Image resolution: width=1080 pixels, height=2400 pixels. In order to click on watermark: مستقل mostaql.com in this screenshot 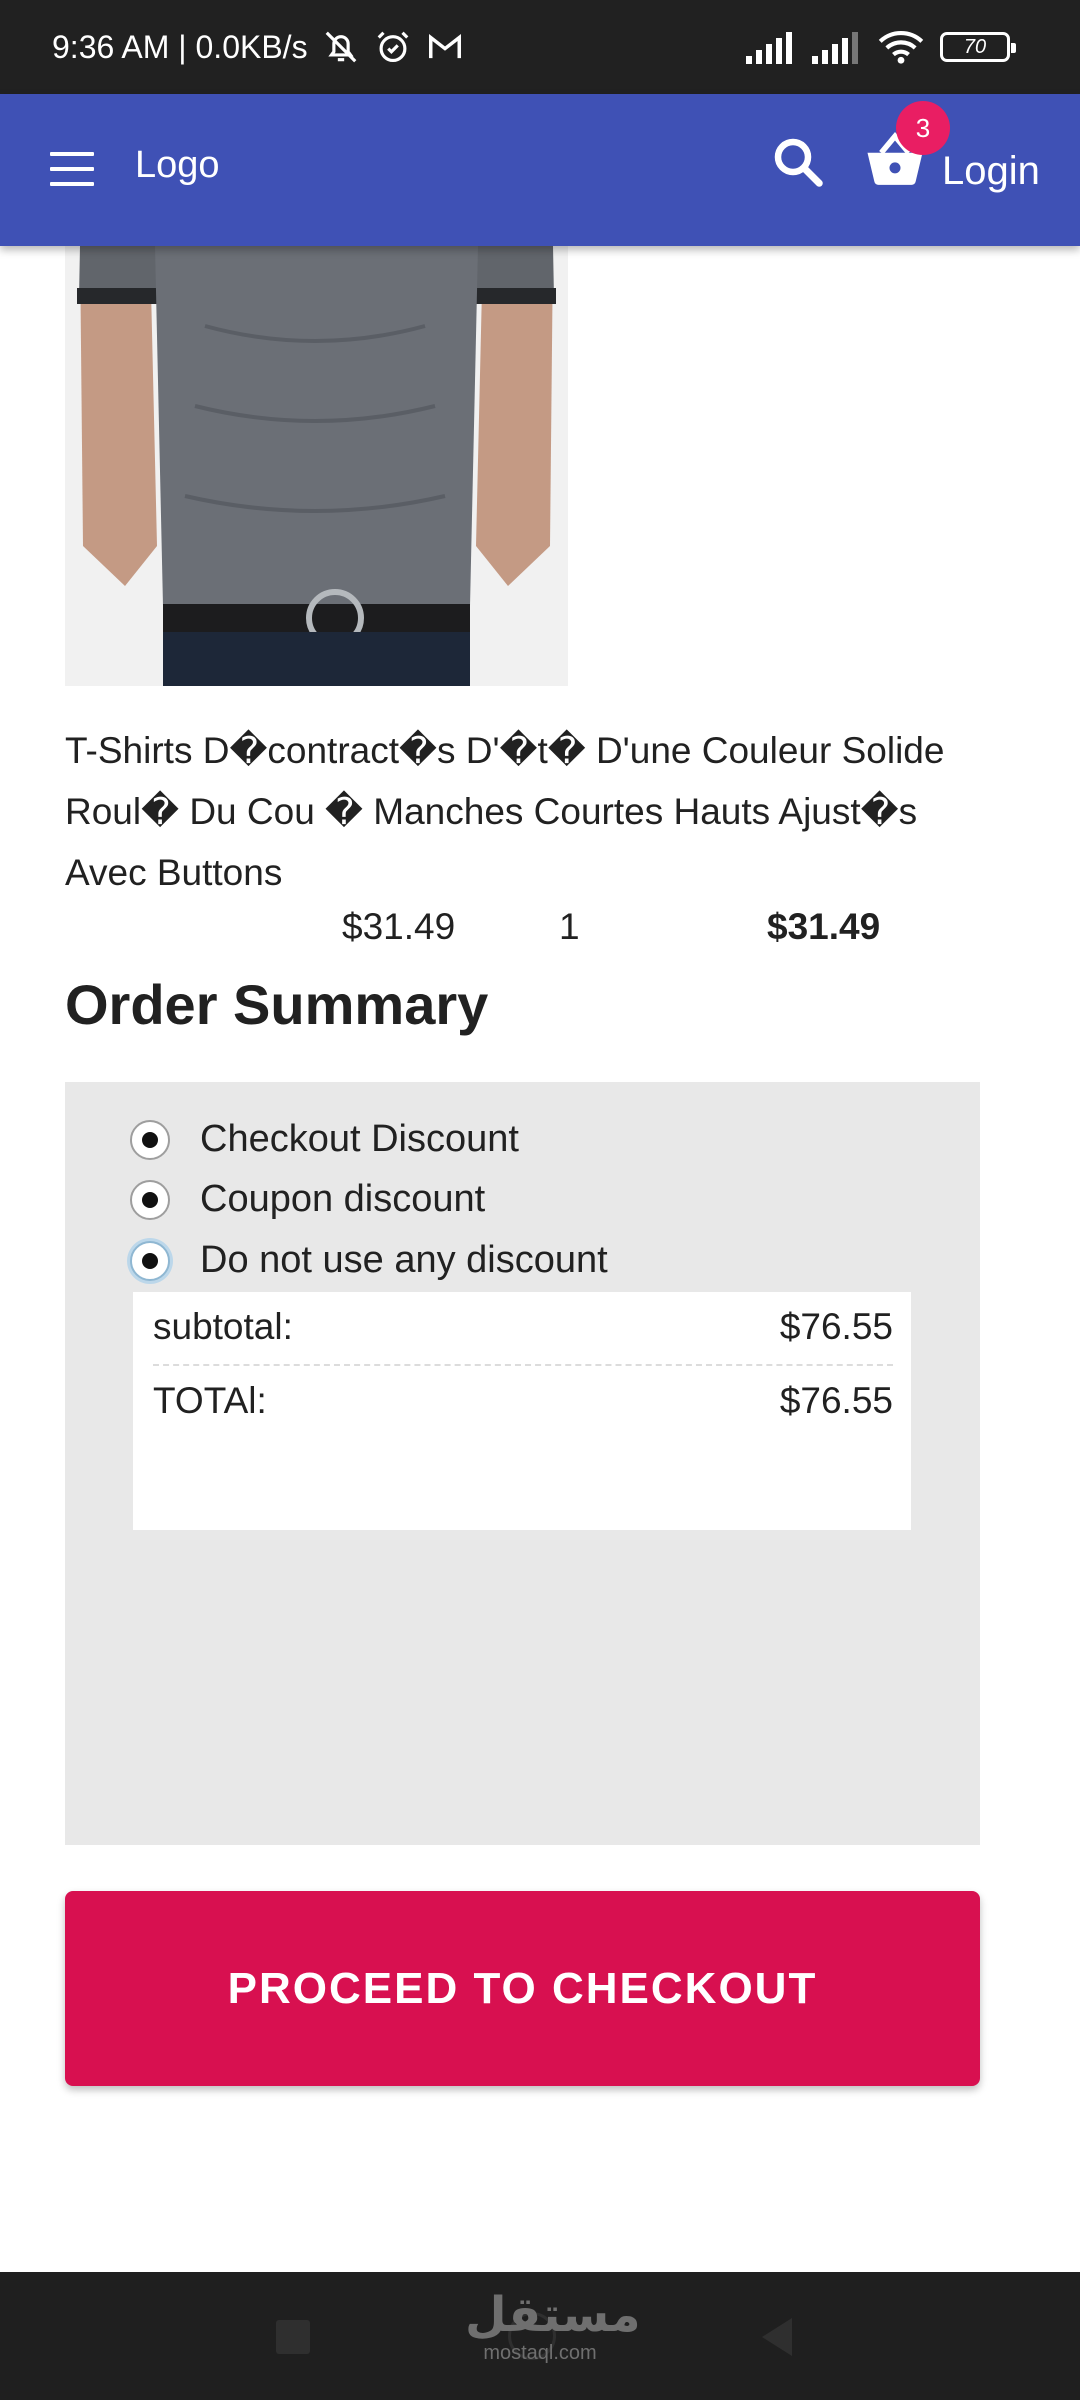, I will do `click(553, 2327)`.